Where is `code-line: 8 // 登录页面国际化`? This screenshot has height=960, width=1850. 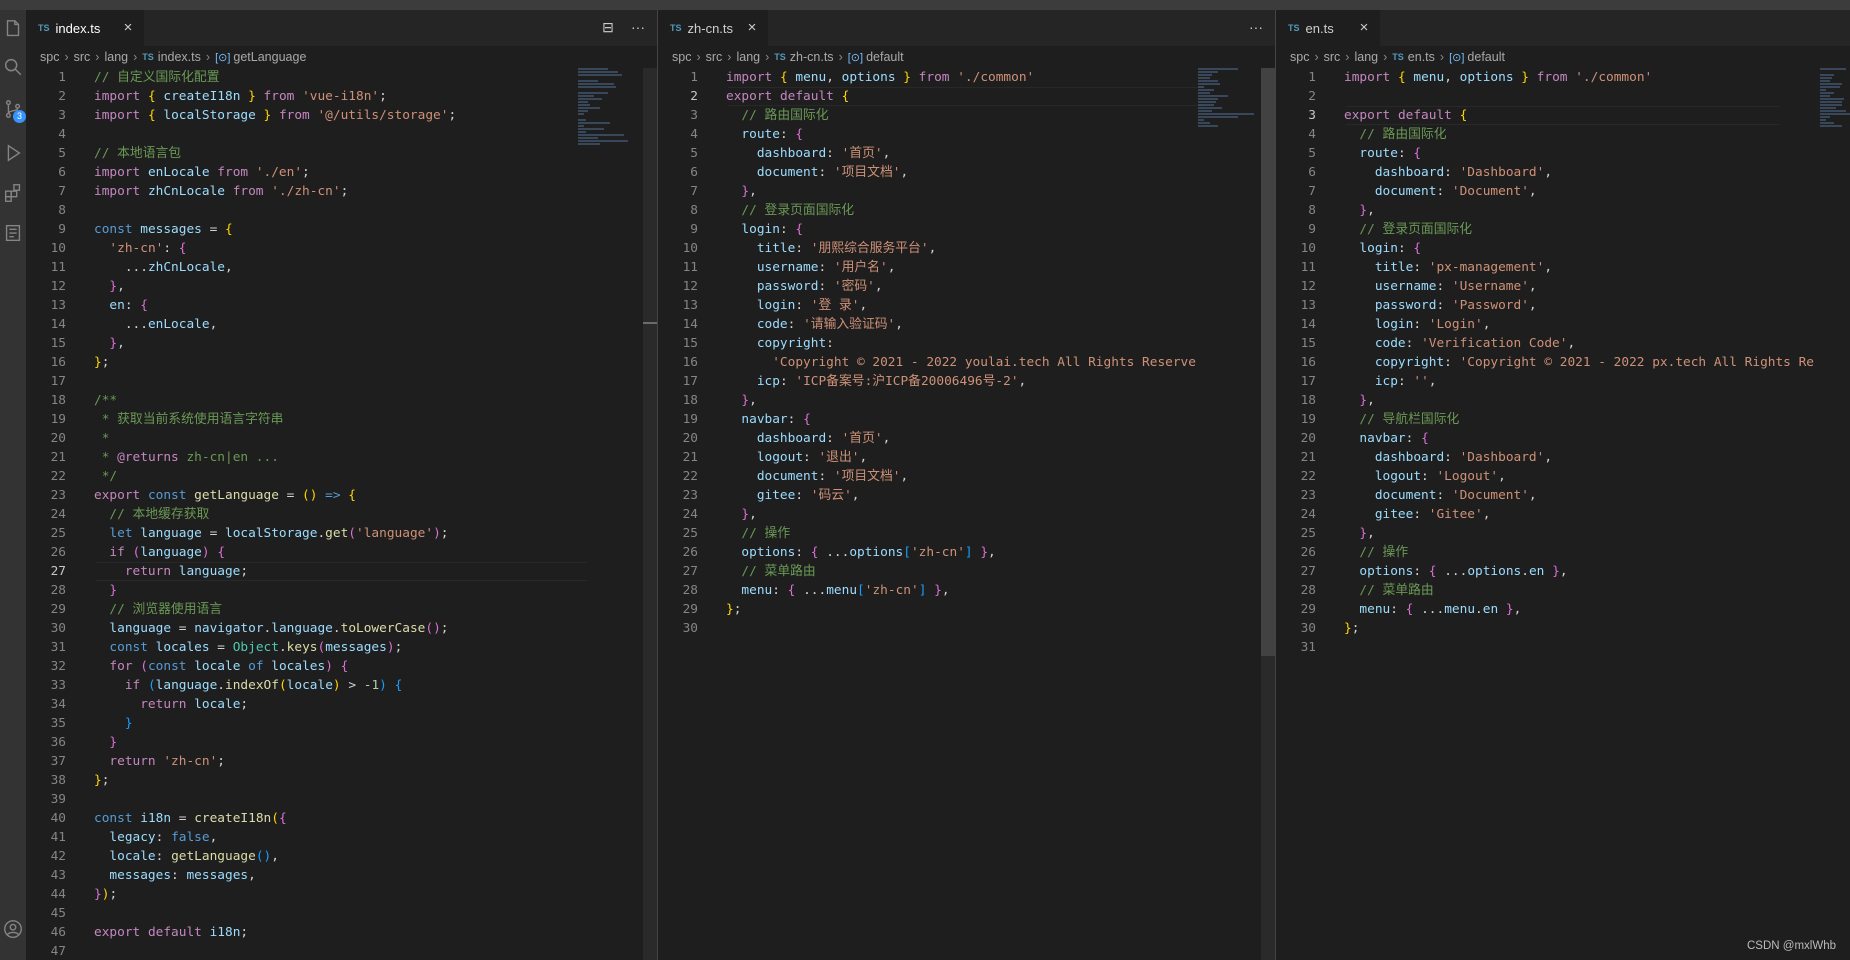 code-line: 8 // 登录页面国际化 is located at coordinates (966, 210).